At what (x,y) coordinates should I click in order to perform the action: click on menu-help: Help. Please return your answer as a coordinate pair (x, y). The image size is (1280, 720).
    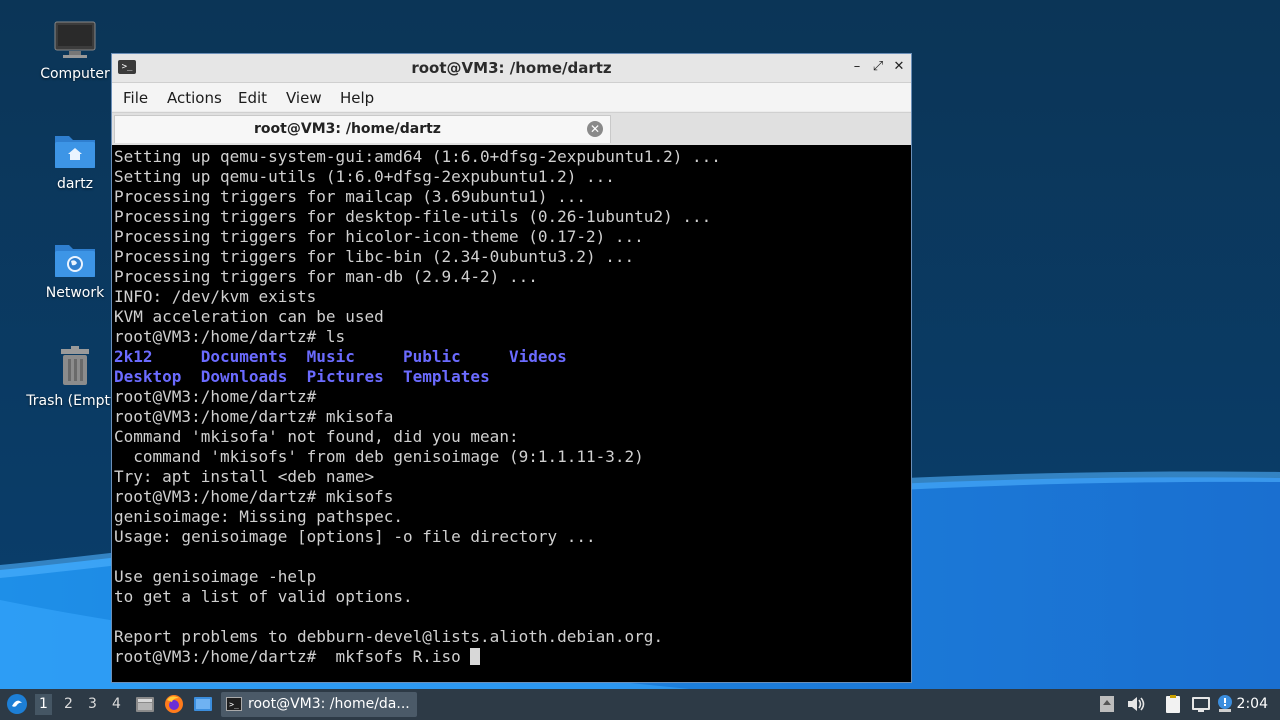
    Looking at the image, I should click on (357, 98).